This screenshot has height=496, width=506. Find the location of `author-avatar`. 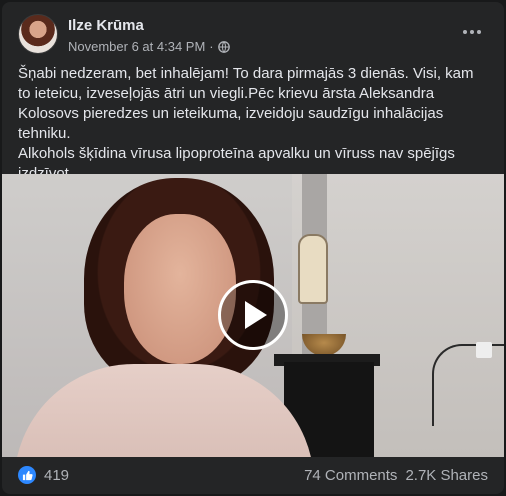

author-avatar is located at coordinates (38, 34).